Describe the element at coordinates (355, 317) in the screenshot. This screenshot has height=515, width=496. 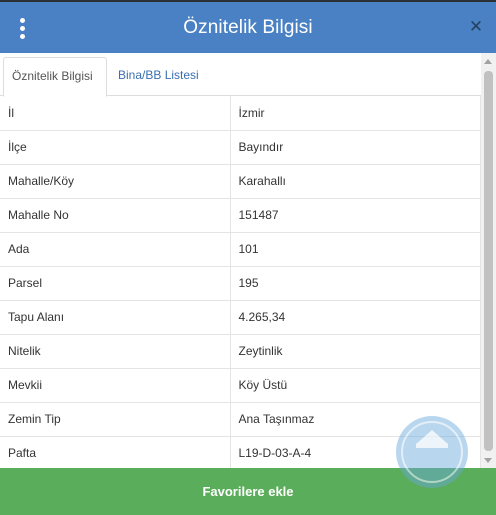
I see `row-value: 4.265,34` at that location.